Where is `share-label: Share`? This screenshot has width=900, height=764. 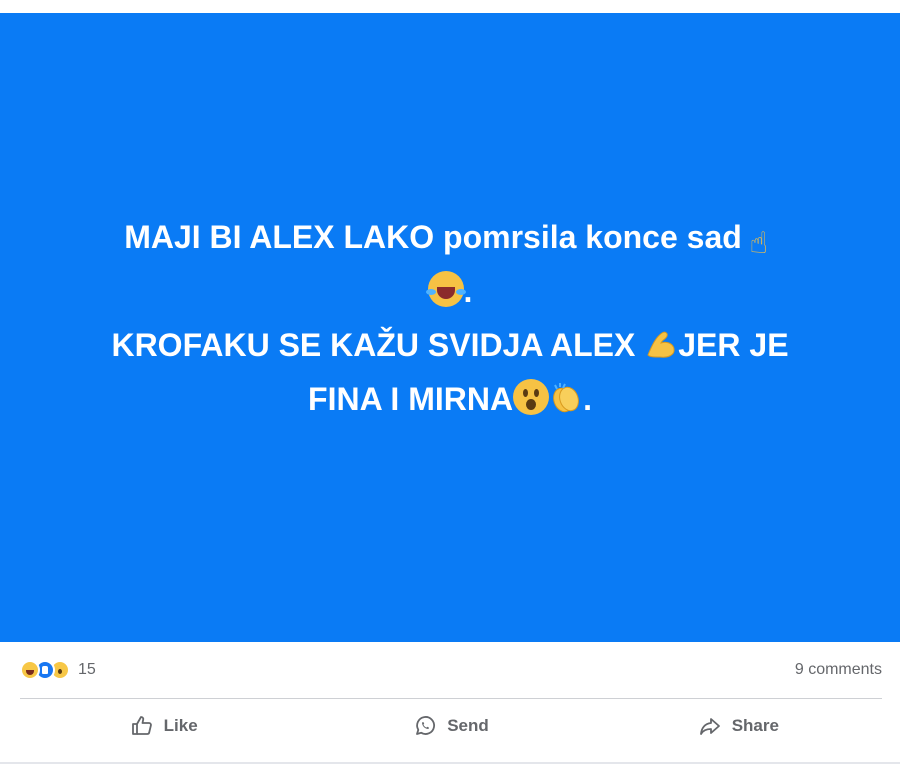 share-label: Share is located at coordinates (755, 725).